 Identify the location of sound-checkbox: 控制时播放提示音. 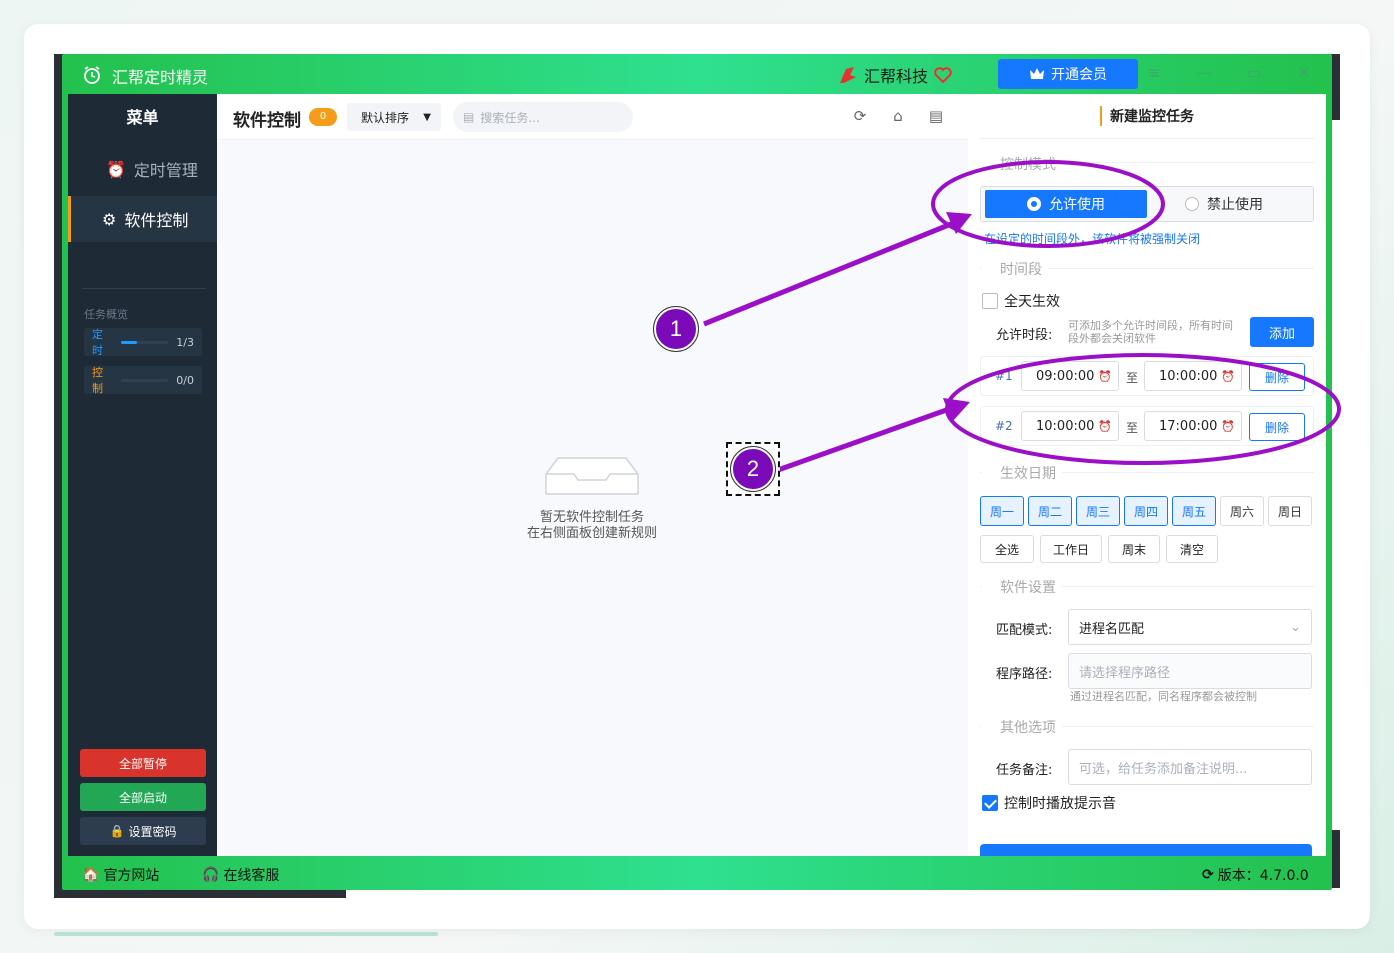
(1049, 803).